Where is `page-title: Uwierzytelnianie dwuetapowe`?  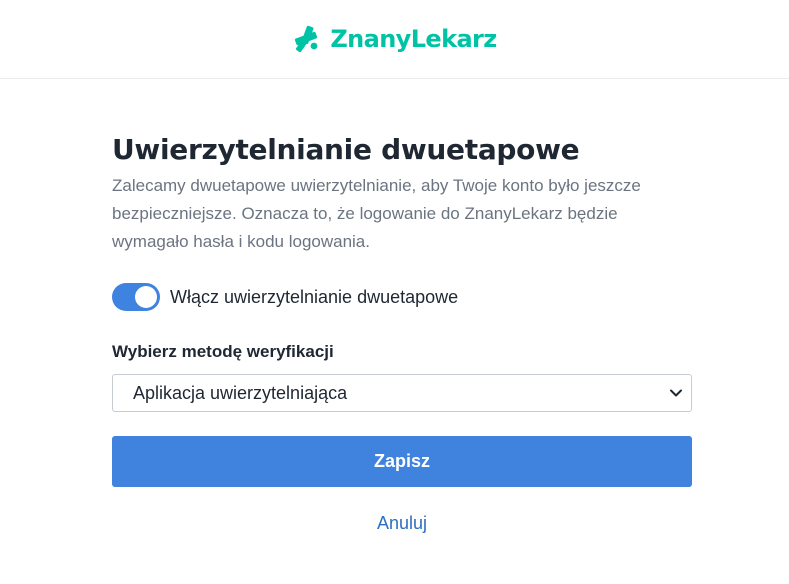 page-title: Uwierzytelnianie dwuetapowe is located at coordinates (346, 149).